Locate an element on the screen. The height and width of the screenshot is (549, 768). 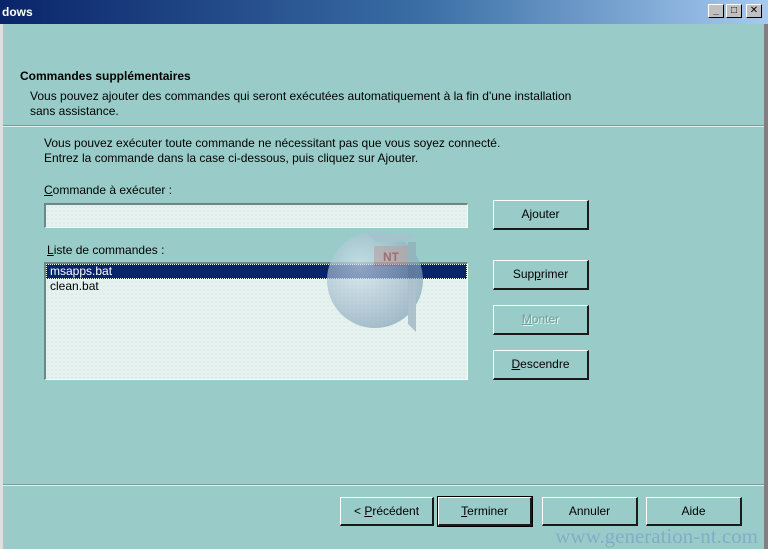
move-down-button-label-post: escendre is located at coordinates (545, 364).